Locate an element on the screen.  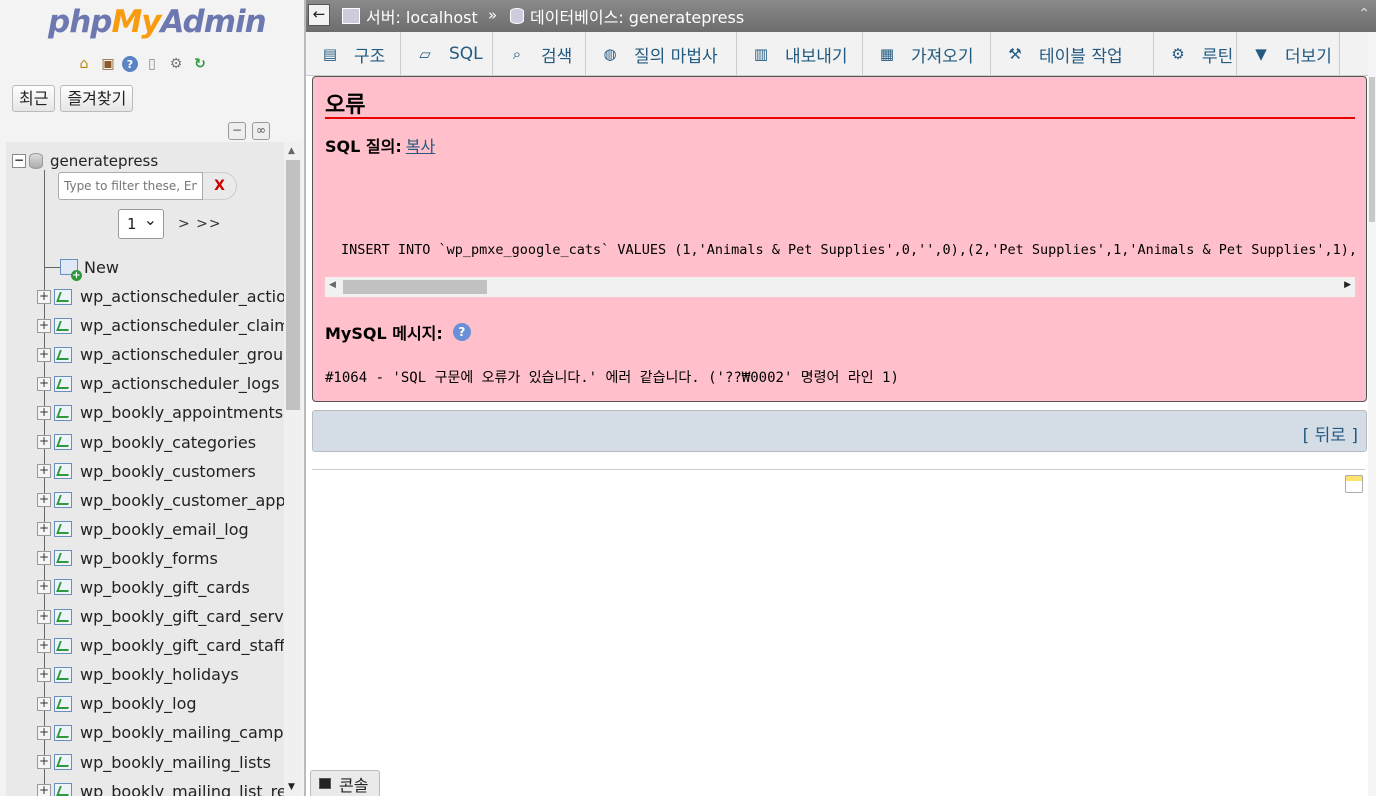
database-node: − generatepress is located at coordinates (85, 161).